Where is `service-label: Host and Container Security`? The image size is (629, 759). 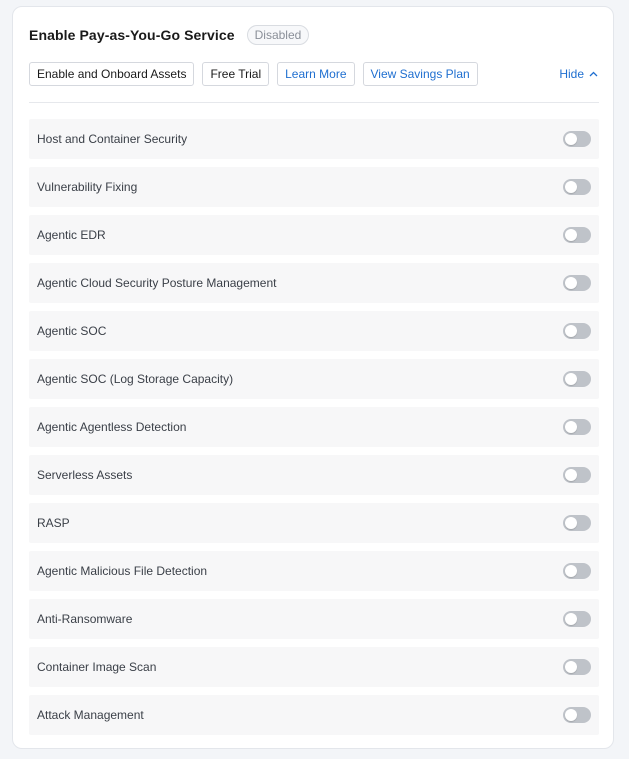 service-label: Host and Container Security is located at coordinates (112, 139).